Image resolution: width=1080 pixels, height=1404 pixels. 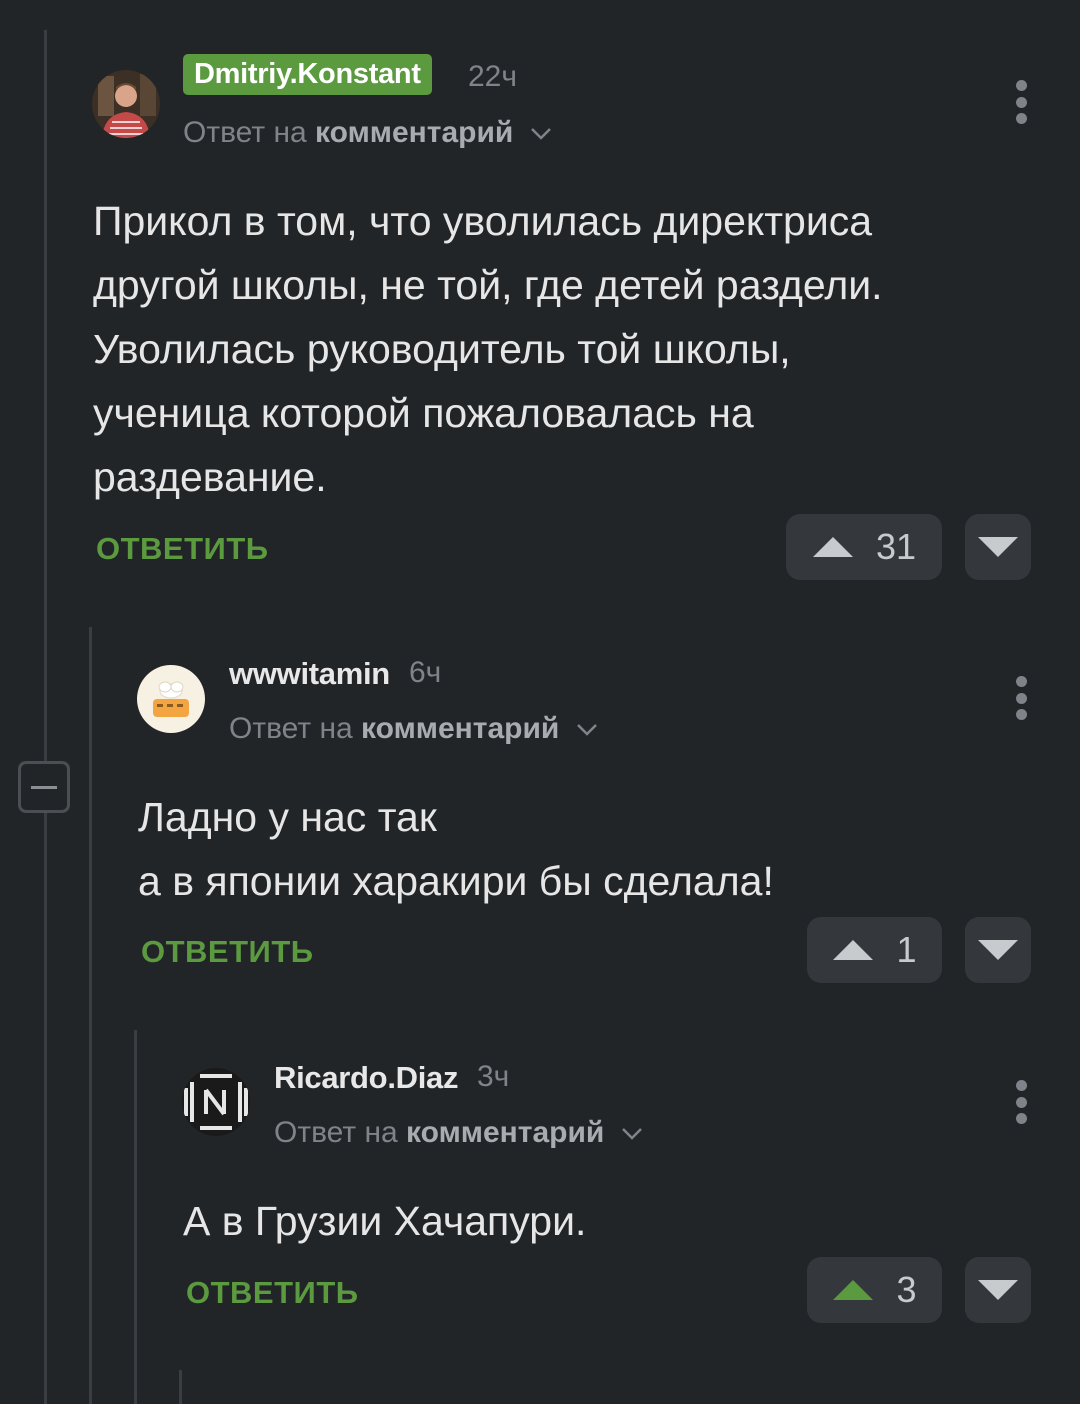 What do you see at coordinates (425, 672) in the screenshot?
I see `comment-time: 6ч` at bounding box center [425, 672].